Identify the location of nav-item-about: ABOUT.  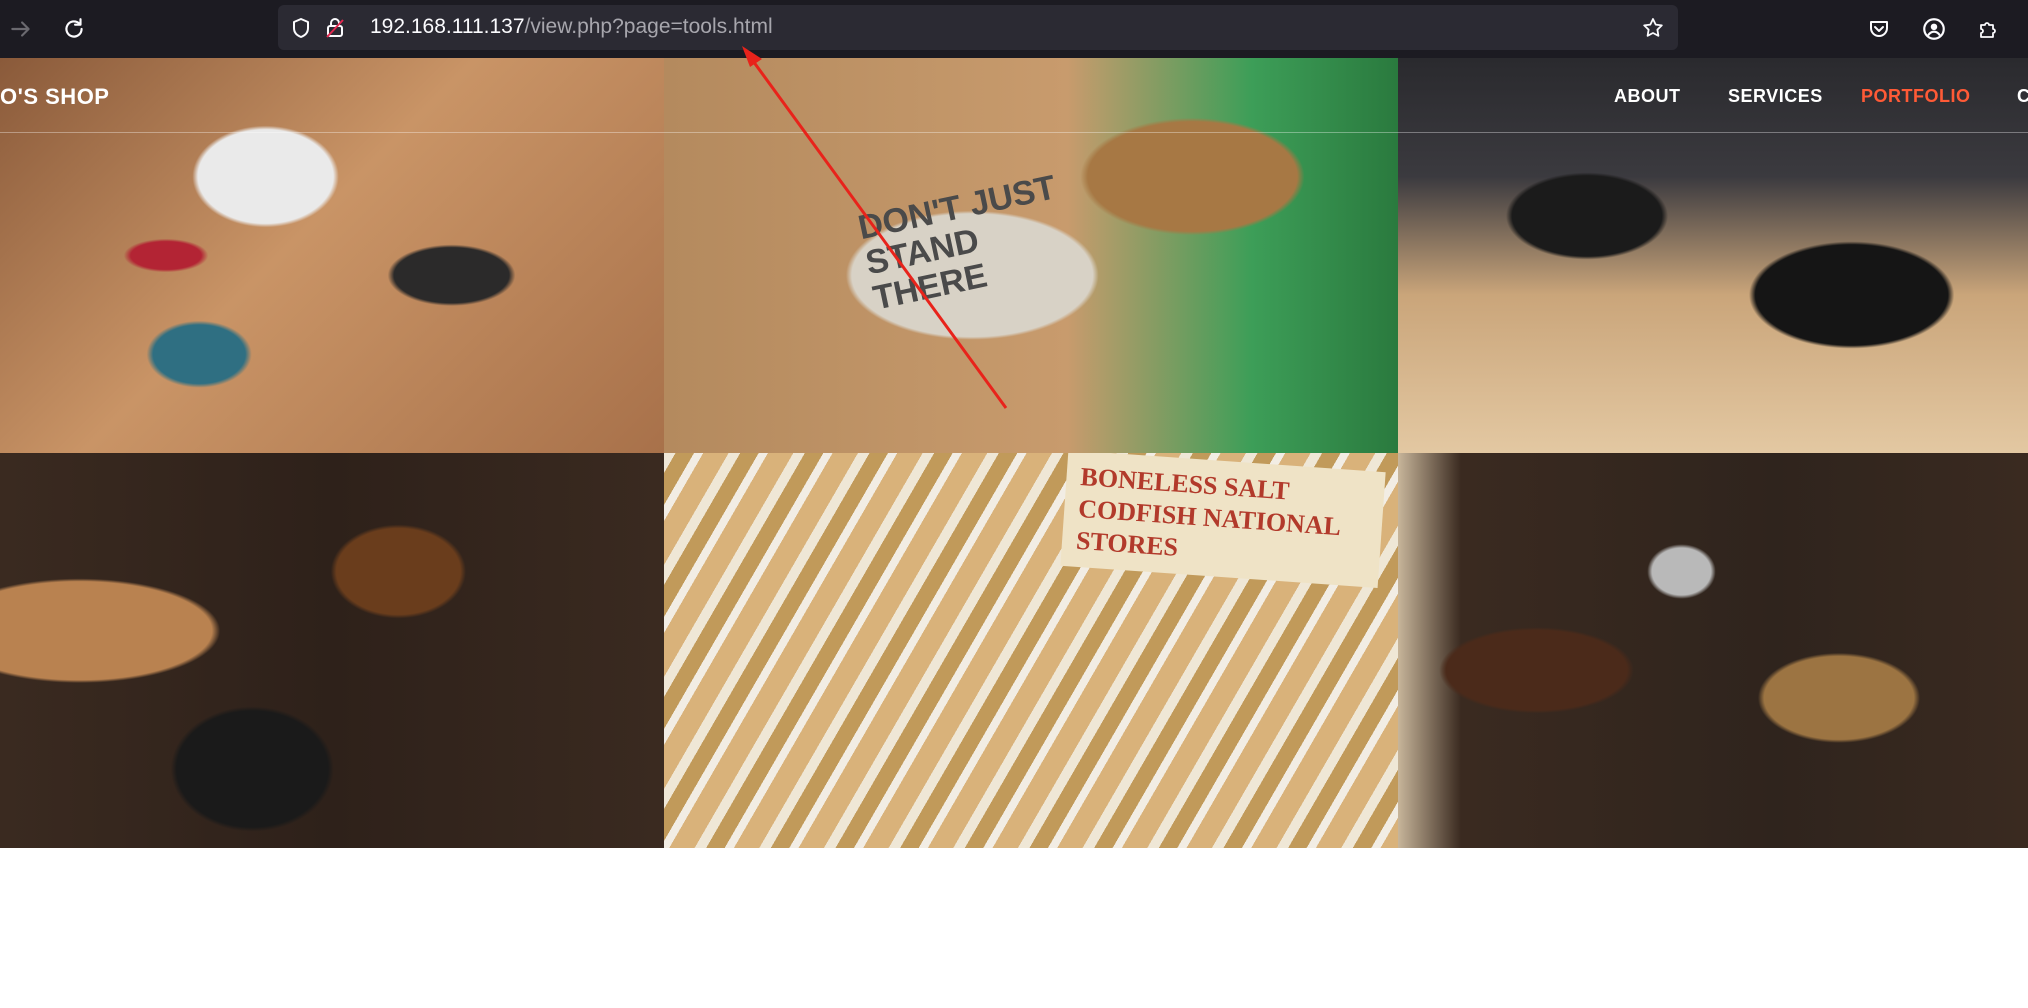
(1647, 96).